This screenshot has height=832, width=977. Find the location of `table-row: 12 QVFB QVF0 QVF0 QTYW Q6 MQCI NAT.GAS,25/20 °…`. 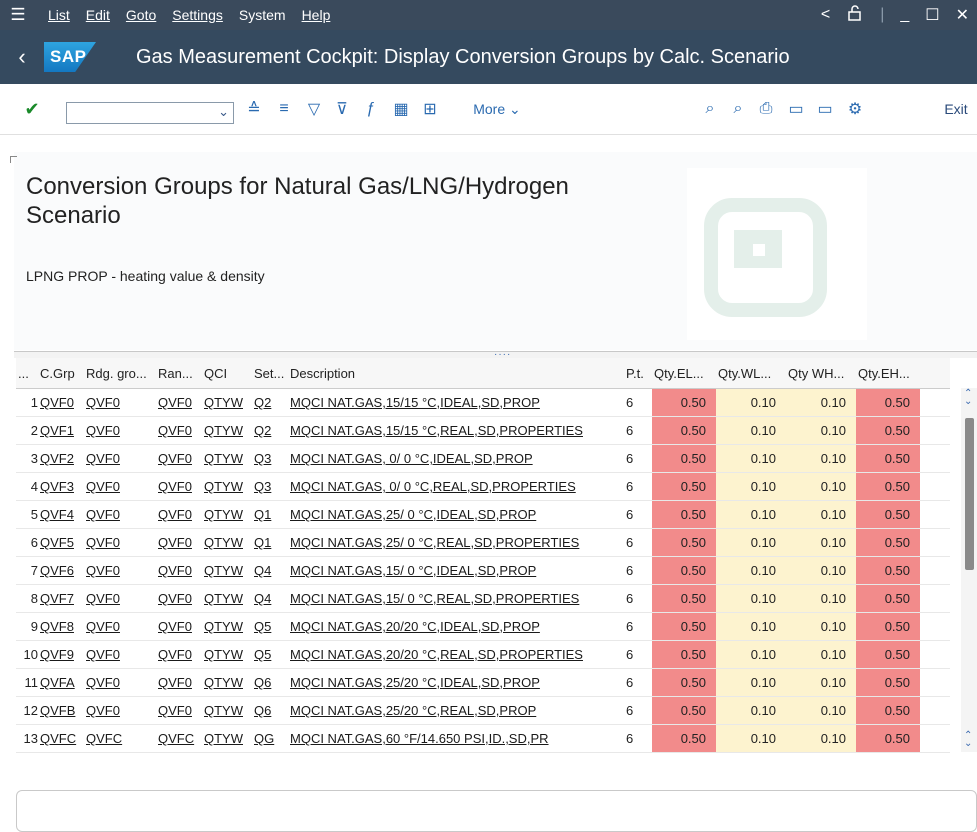

table-row: 12 QVFB QVF0 QVF0 QTYW Q6 MQCI NAT.GAS,25/20 °… is located at coordinates (483, 710).